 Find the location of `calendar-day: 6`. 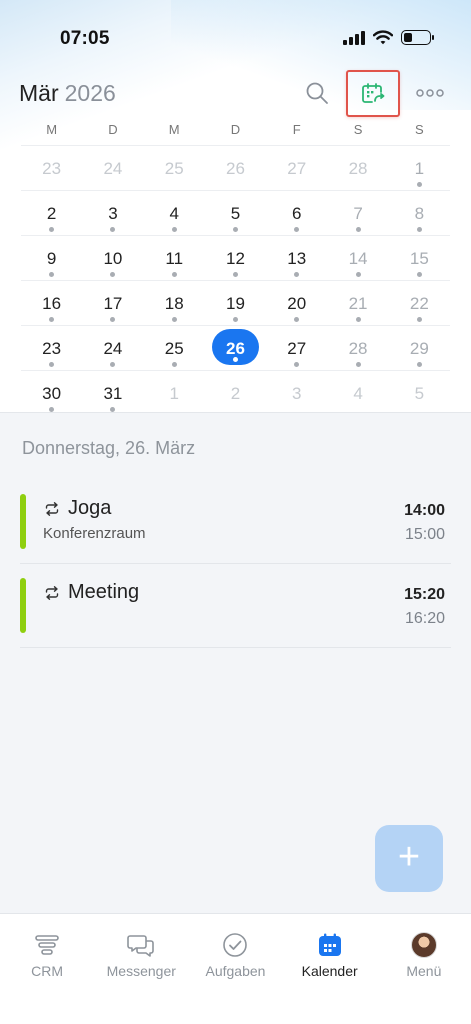

calendar-day: 6 is located at coordinates (296, 213).